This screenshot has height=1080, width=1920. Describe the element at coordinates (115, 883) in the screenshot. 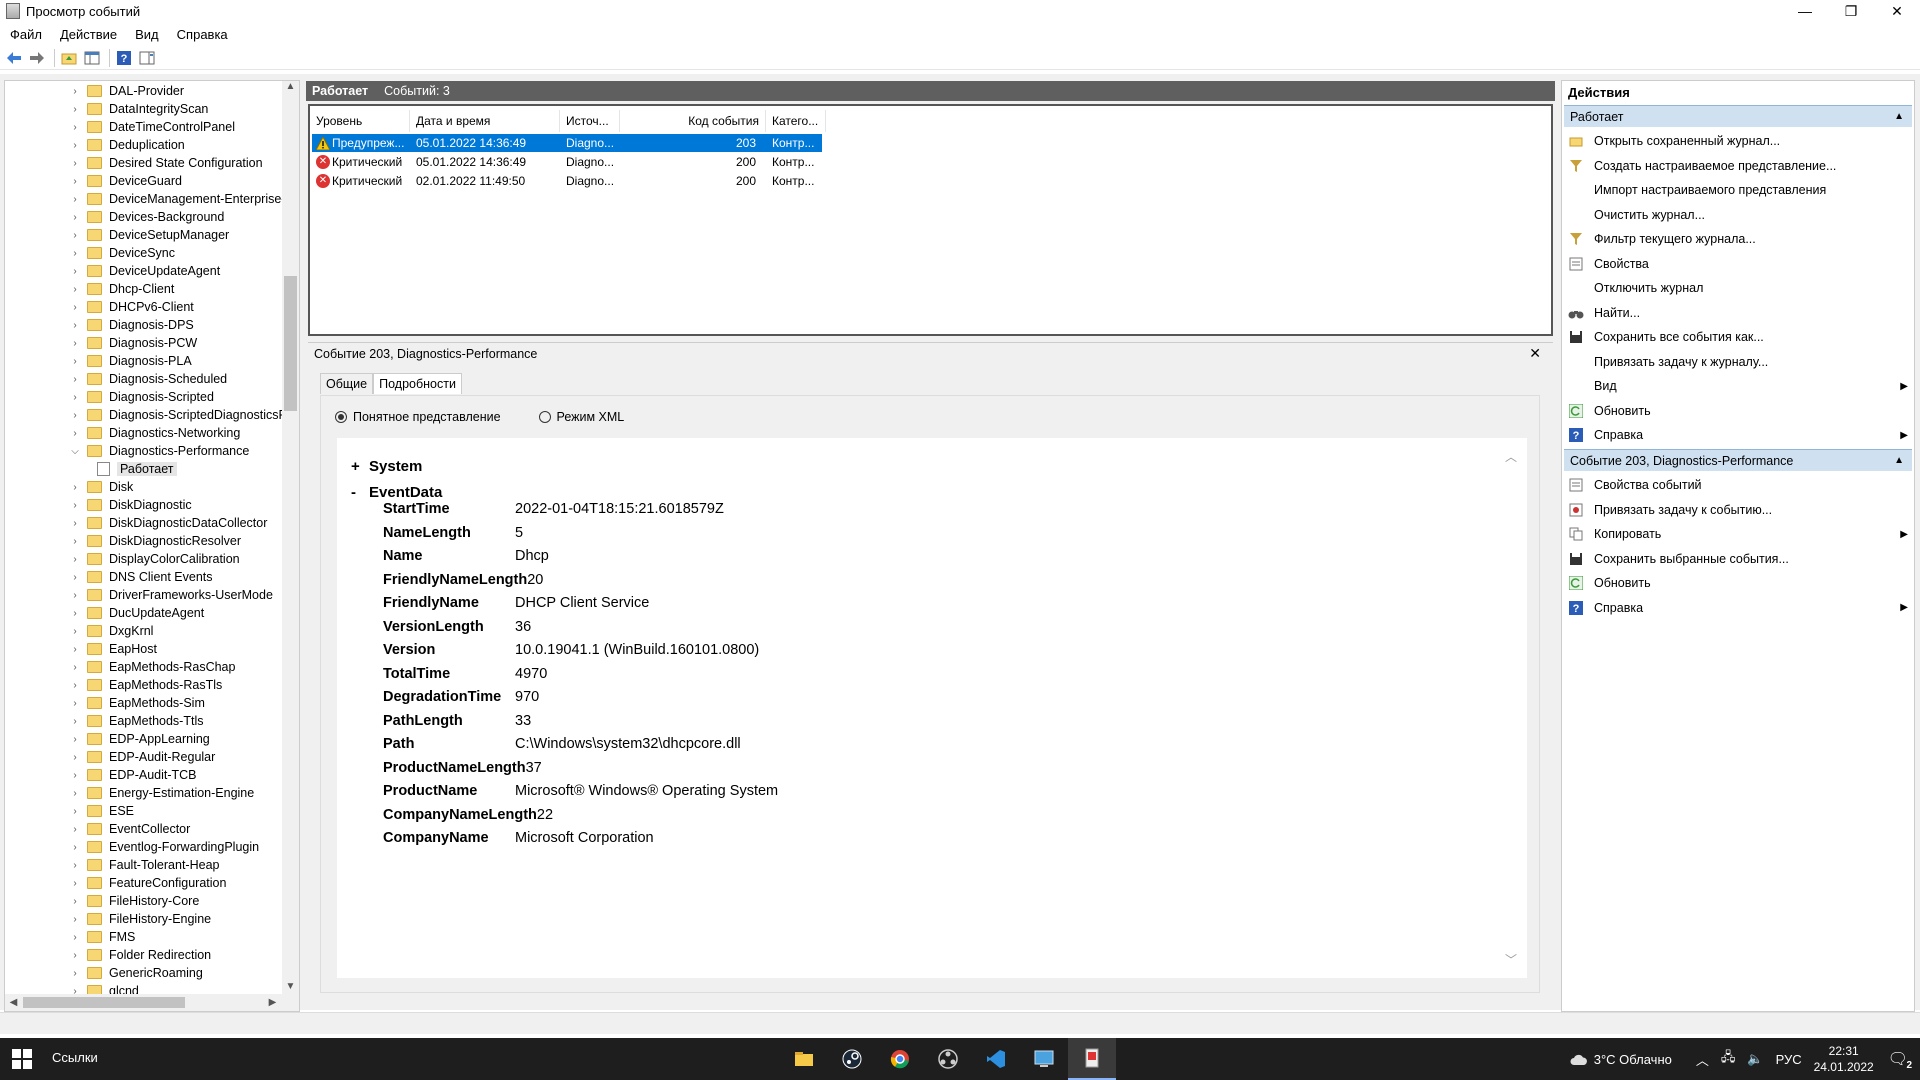

I see `tree-item: › FeatureConfiguration` at that location.